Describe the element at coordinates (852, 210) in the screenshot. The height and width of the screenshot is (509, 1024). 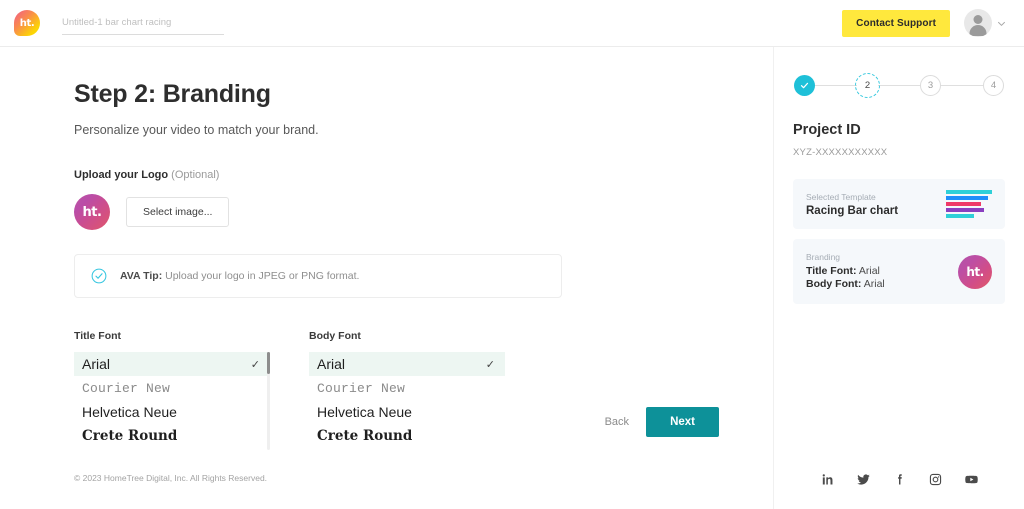
I see `selected-template-title: Racing Bar chart` at that location.